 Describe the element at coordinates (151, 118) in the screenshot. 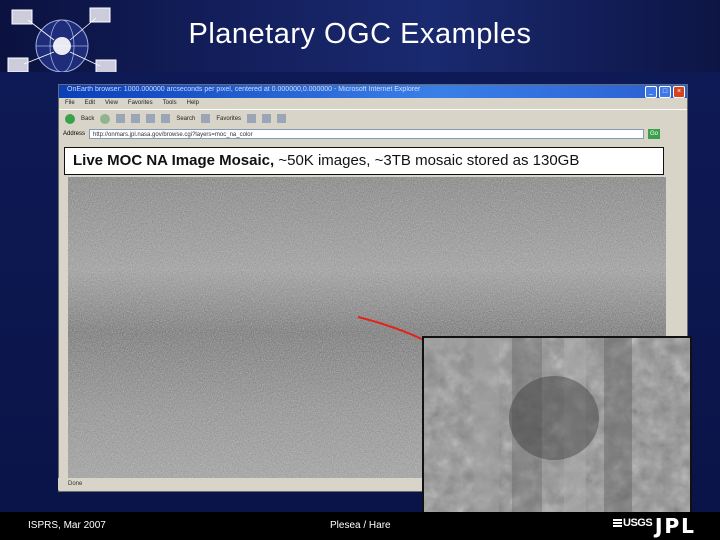

I see `home-icon` at that location.